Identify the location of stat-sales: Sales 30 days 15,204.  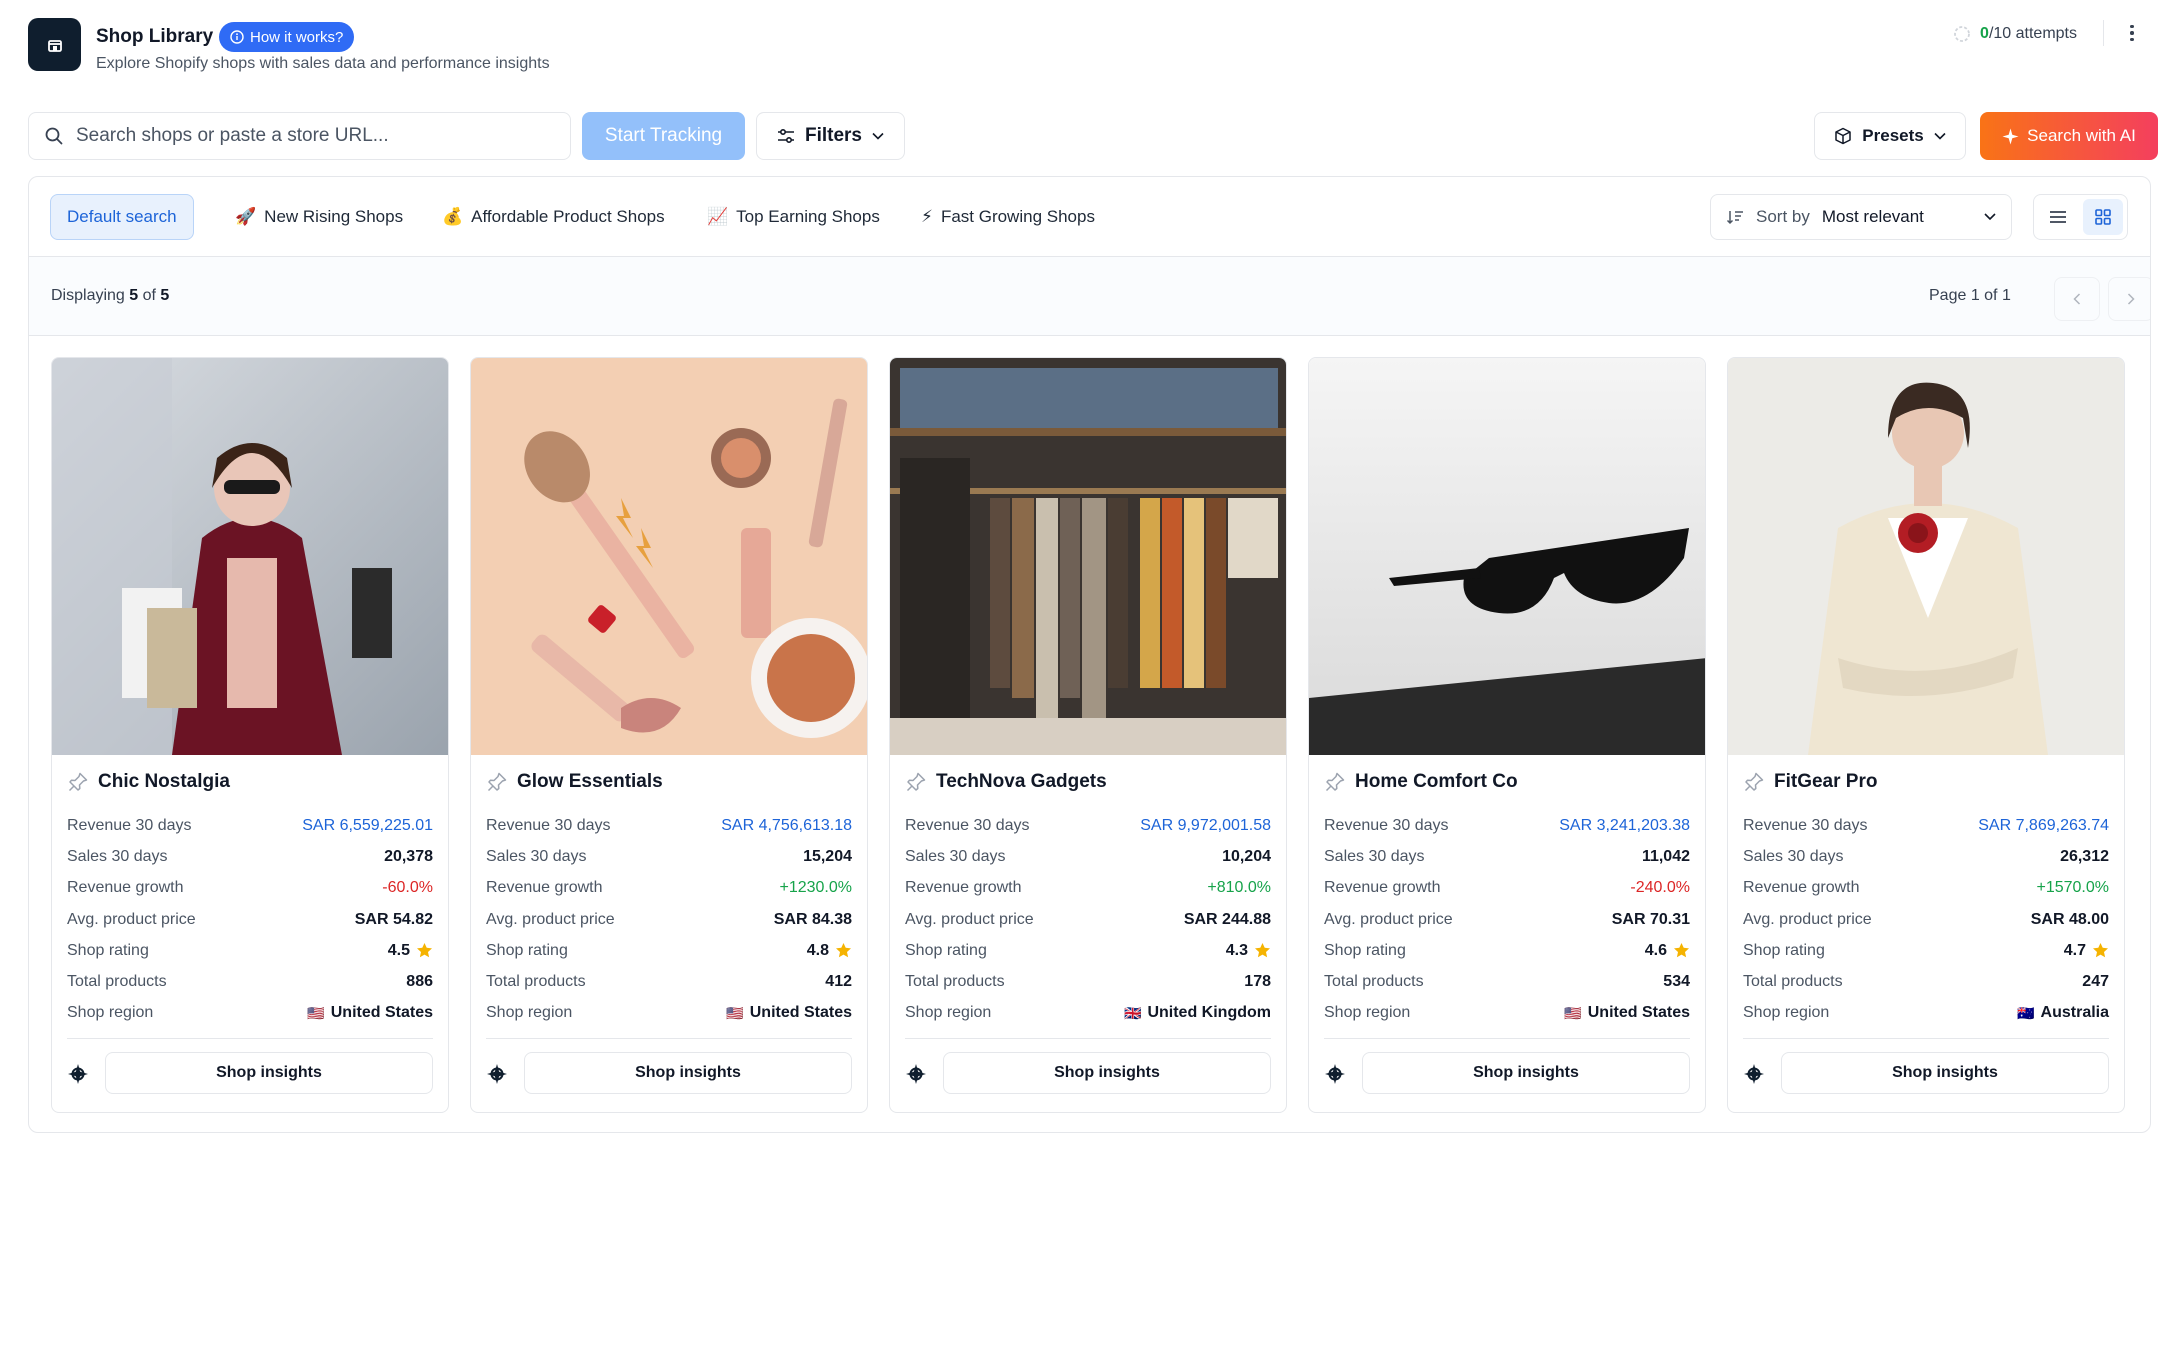
(669, 856).